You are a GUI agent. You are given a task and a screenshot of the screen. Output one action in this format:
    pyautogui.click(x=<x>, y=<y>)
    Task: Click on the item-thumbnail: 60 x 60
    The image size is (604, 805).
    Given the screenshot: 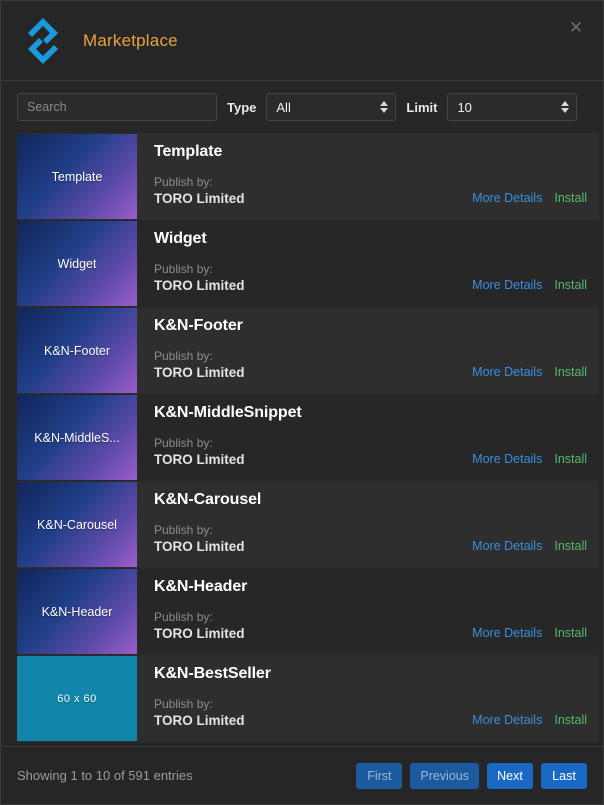 What is the action you would take?
    pyautogui.click(x=77, y=698)
    